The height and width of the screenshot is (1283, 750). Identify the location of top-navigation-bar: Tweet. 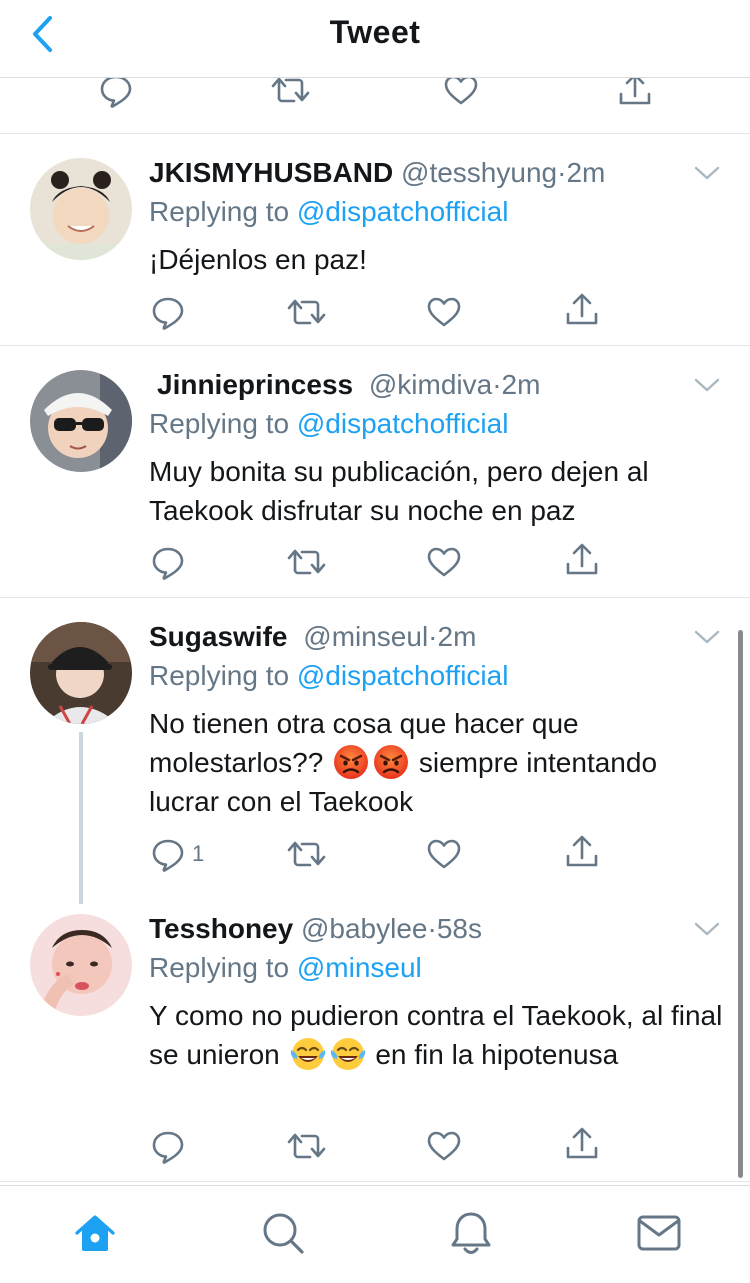
(375, 39).